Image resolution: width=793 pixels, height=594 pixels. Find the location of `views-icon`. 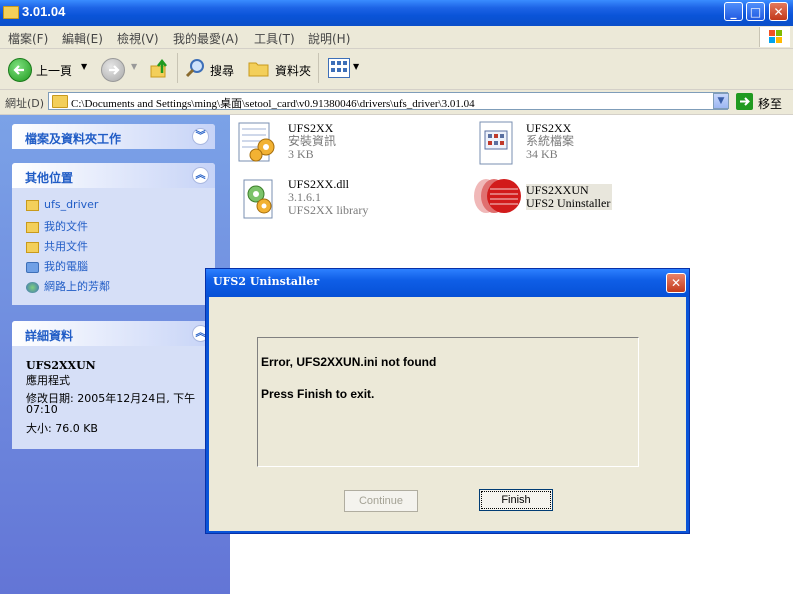

views-icon is located at coordinates (339, 68).